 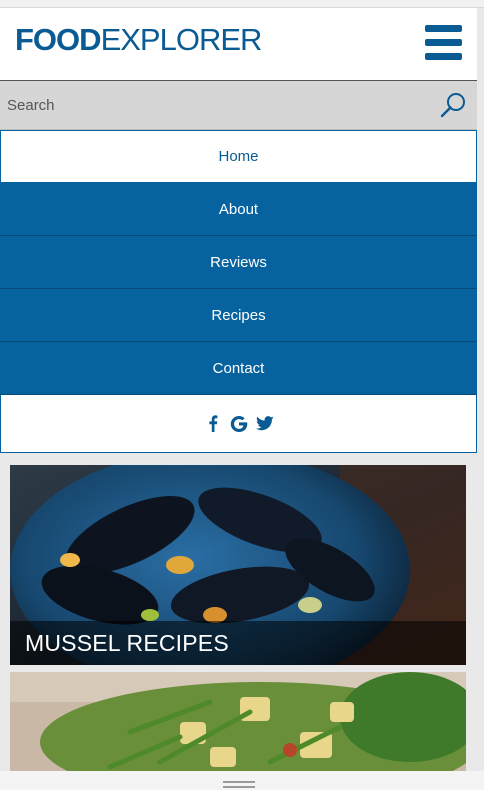 I want to click on search-bar, so click(x=238, y=105).